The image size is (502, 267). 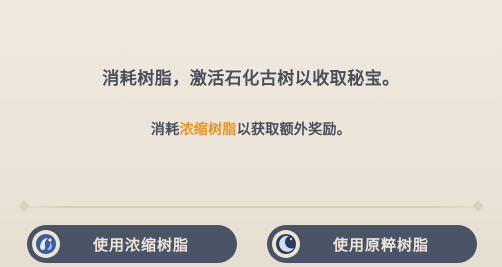 I want to click on use-condensed-resin-button: 使用浓缩树脂, so click(x=132, y=244).